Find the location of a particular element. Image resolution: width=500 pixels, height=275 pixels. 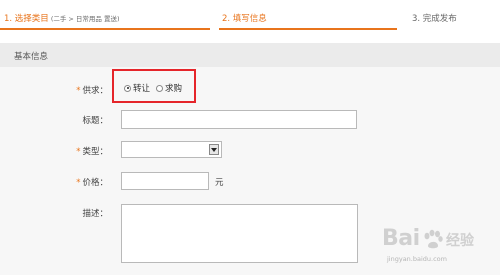

step-2: 2. 填写信息 is located at coordinates (244, 18).